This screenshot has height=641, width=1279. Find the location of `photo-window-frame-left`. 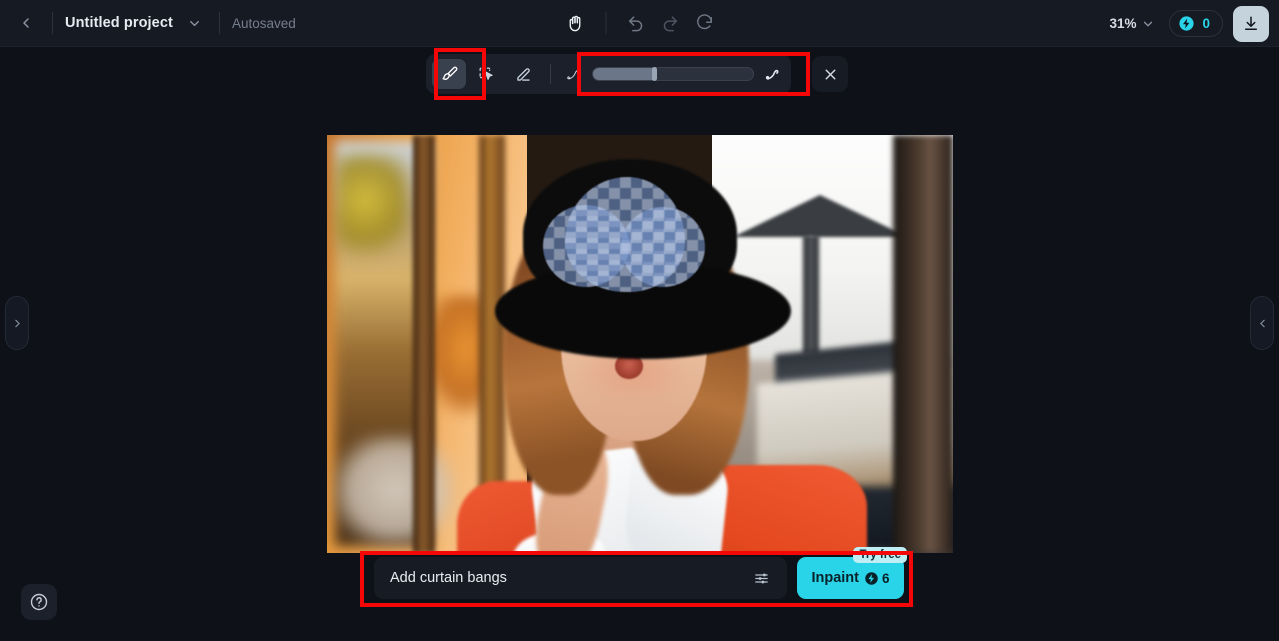

photo-window-frame-left is located at coordinates (424, 344).